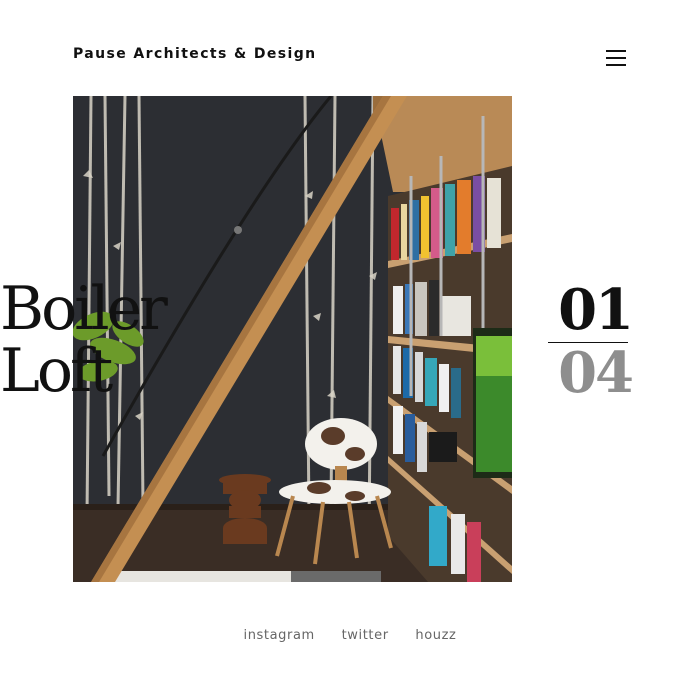 The image size is (700, 700). Describe the element at coordinates (84, 309) in the screenshot. I see `project-title-line-1: Boiler` at that location.